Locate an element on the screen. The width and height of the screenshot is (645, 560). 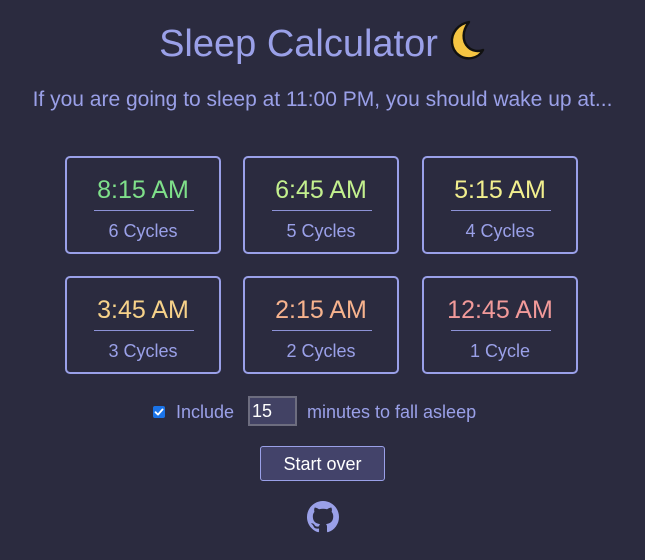
cycle-count: 3 Cycles is located at coordinates (143, 351).